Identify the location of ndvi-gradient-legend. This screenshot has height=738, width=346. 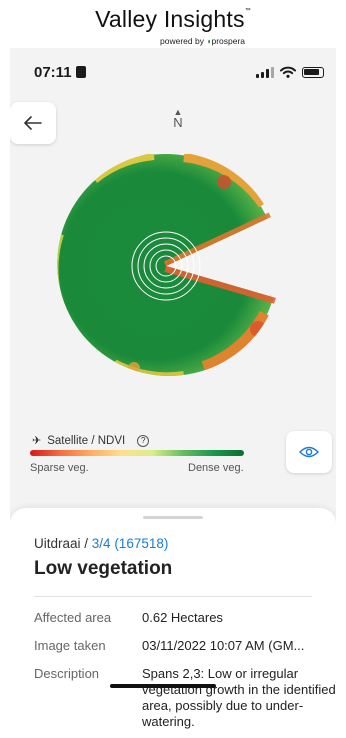
(137, 453).